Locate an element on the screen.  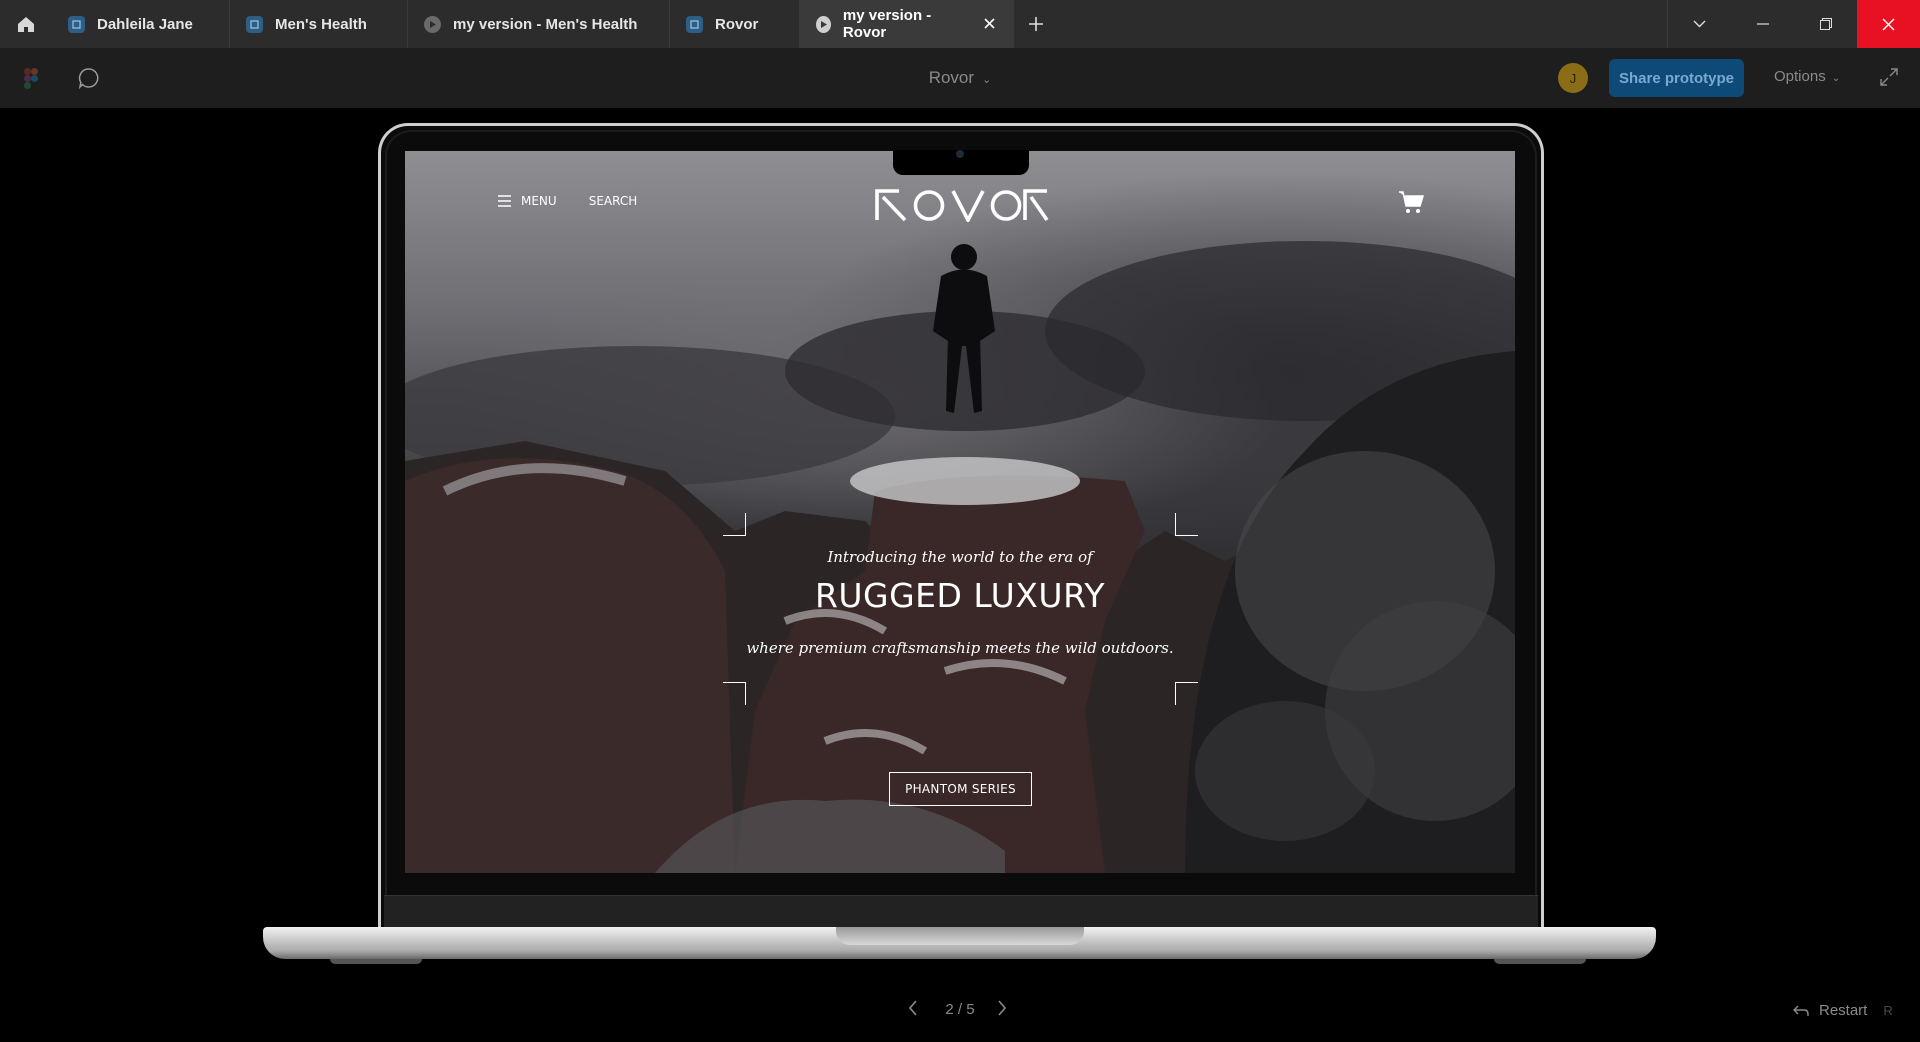
tab-label: my version - Men's Health is located at coordinates (545, 24).